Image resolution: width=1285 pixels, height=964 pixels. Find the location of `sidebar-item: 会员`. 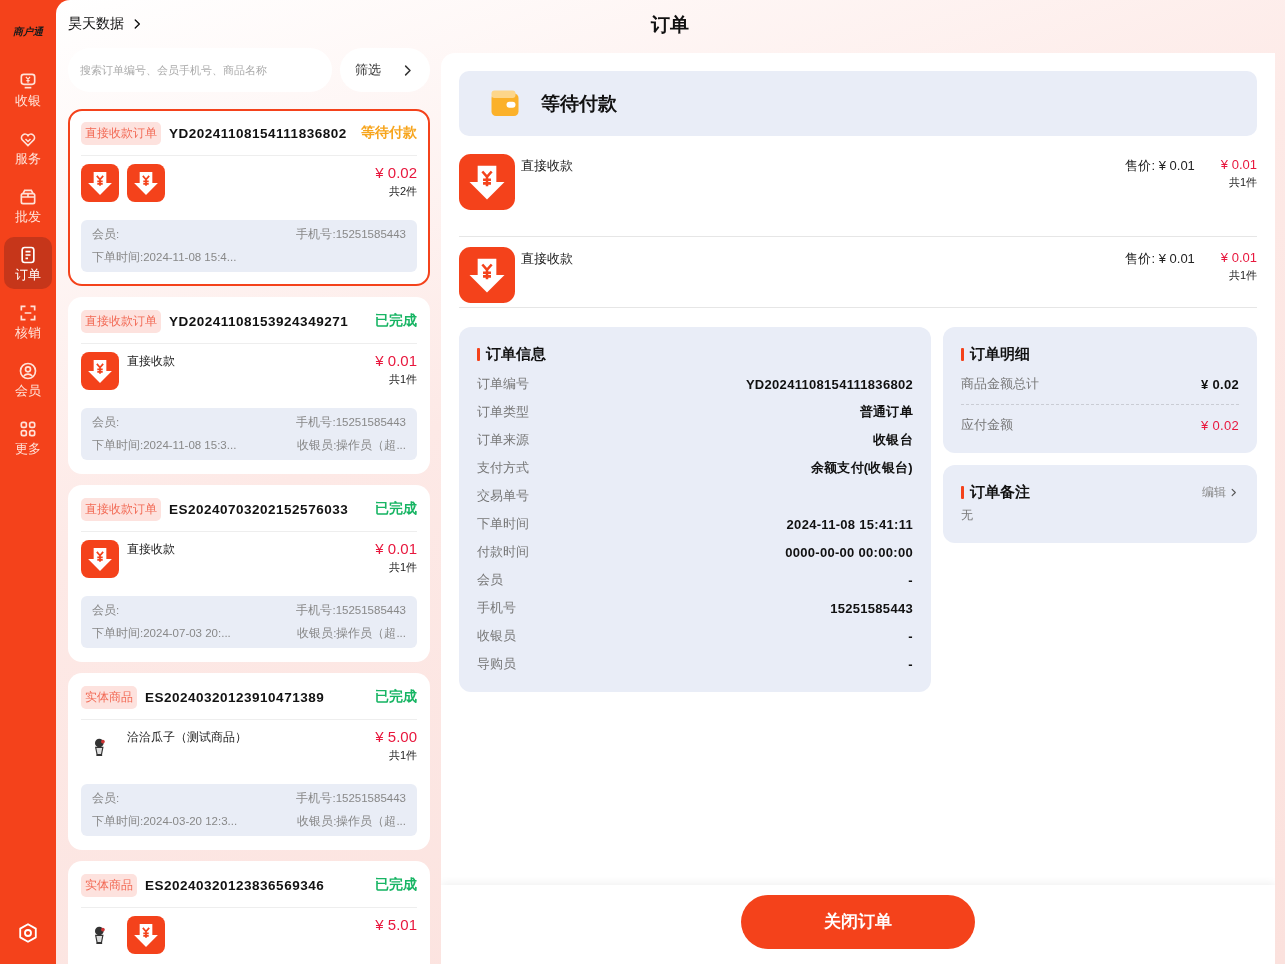

sidebar-item: 会员 is located at coordinates (28, 379).